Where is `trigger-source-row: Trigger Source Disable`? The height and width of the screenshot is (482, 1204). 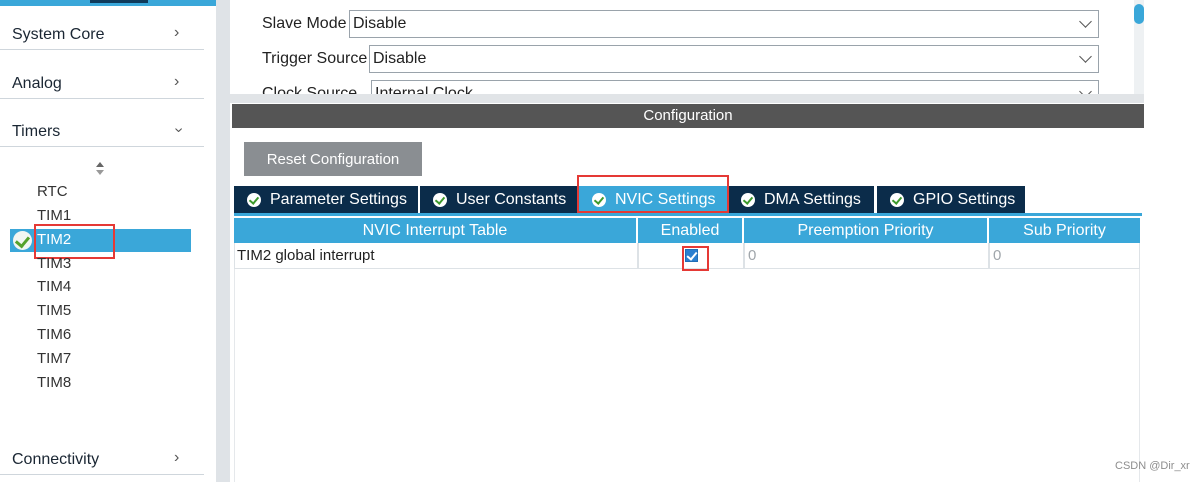 trigger-source-row: Trigger Source Disable is located at coordinates (670, 59).